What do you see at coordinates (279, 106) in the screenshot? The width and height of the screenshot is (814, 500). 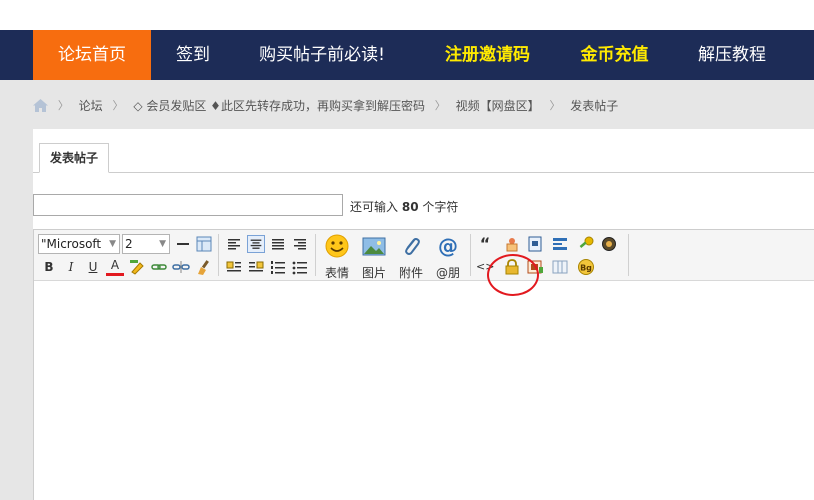 I see `breadcrumb-member-posting: ◇ 会员发贴区 ♦此区先转存成功，再购买拿到解压密码` at bounding box center [279, 106].